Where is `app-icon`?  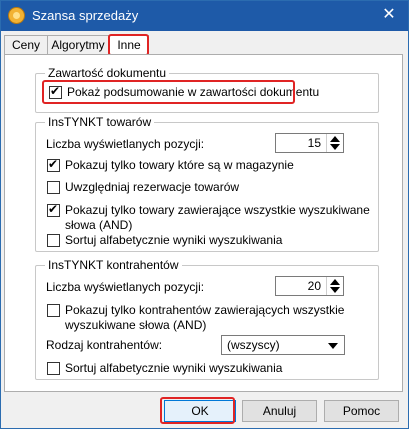 app-icon is located at coordinates (16, 15).